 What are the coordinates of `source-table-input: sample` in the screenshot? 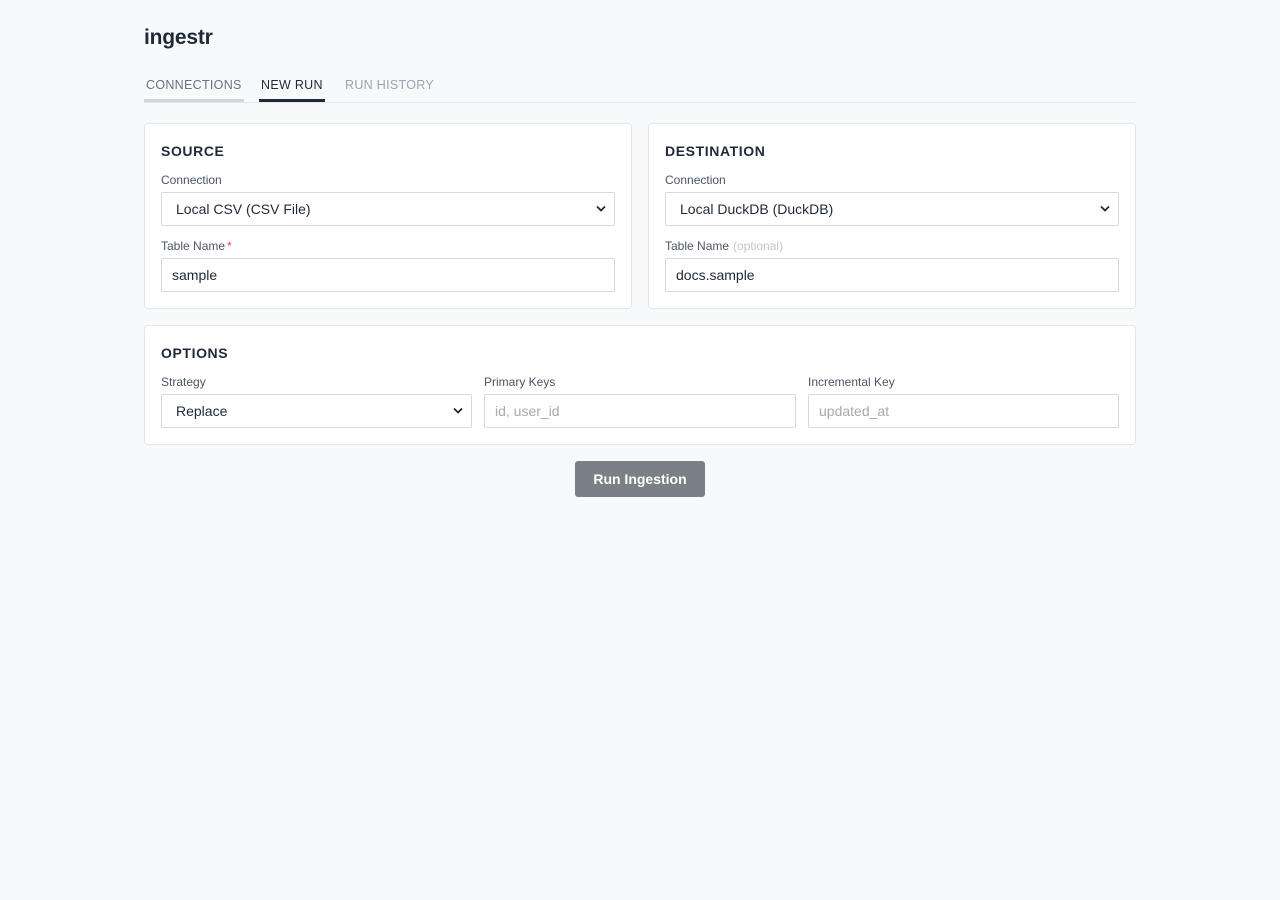 It's located at (388, 275).